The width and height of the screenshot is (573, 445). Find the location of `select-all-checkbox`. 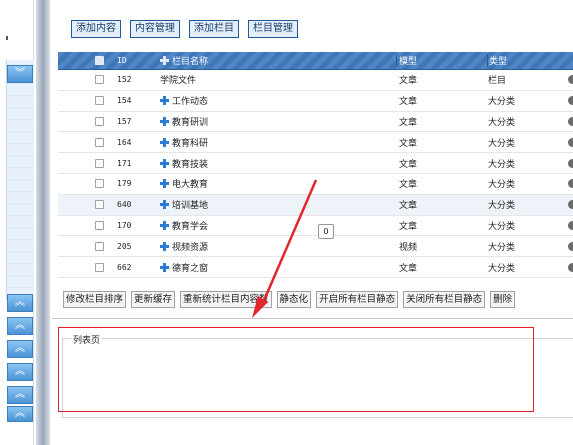

select-all-checkbox is located at coordinates (99, 60).